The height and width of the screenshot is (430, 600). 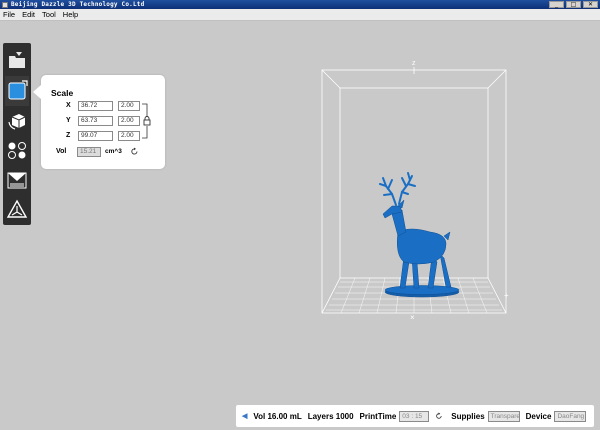 What do you see at coordinates (37, 92) in the screenshot?
I see `popup-arrow` at bounding box center [37, 92].